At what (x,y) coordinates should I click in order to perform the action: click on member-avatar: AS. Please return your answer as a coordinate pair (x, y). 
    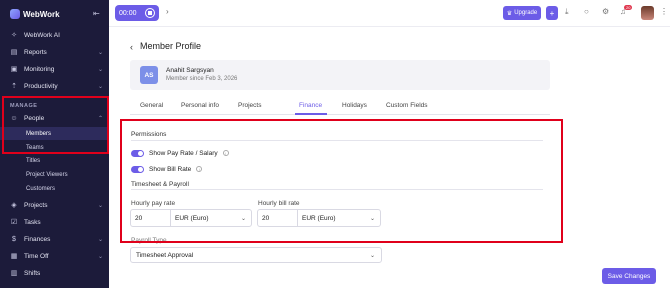
    Looking at the image, I should click on (149, 75).